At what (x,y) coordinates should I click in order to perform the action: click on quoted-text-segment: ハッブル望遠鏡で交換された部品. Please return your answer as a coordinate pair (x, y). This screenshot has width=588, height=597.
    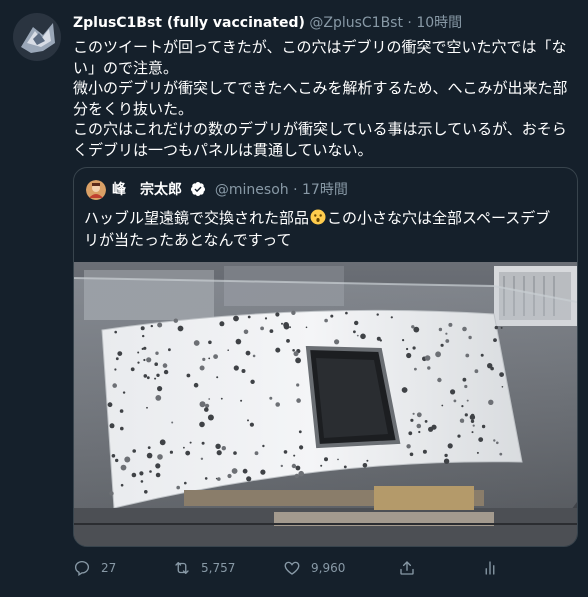
    Looking at the image, I should click on (197, 218).